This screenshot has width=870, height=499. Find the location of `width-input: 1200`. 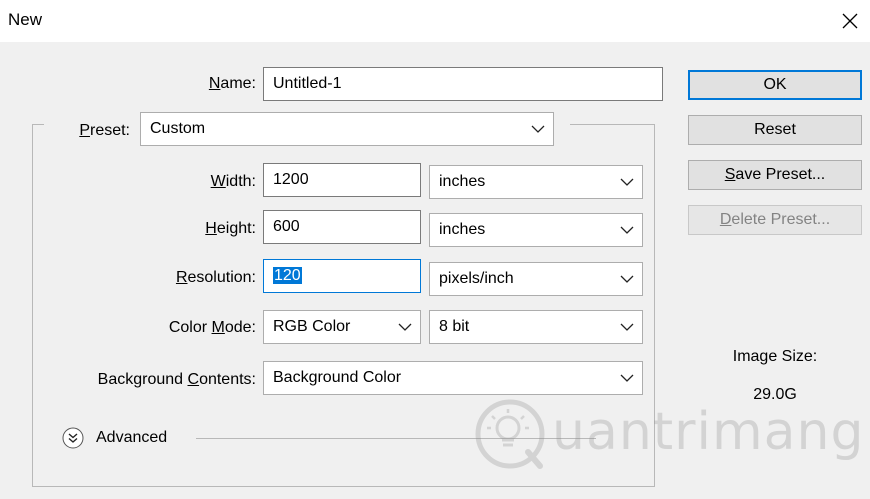

width-input: 1200 is located at coordinates (342, 180).